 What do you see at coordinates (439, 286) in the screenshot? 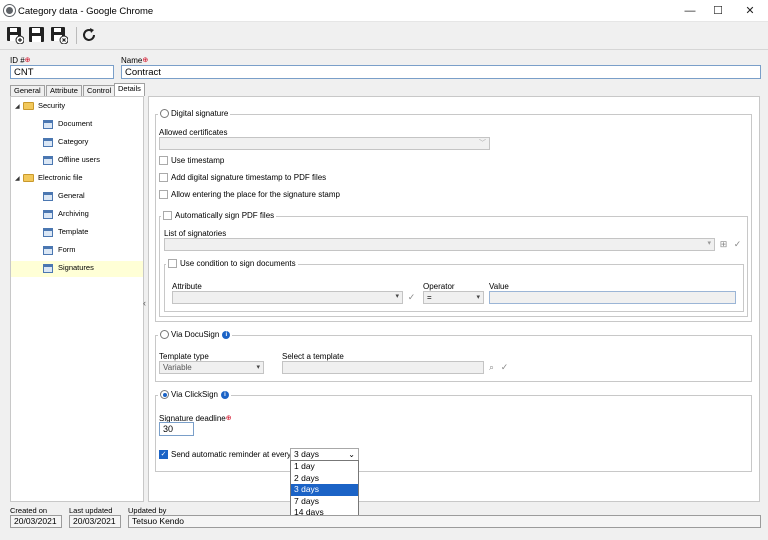
I see `operator-label: Operator` at bounding box center [439, 286].